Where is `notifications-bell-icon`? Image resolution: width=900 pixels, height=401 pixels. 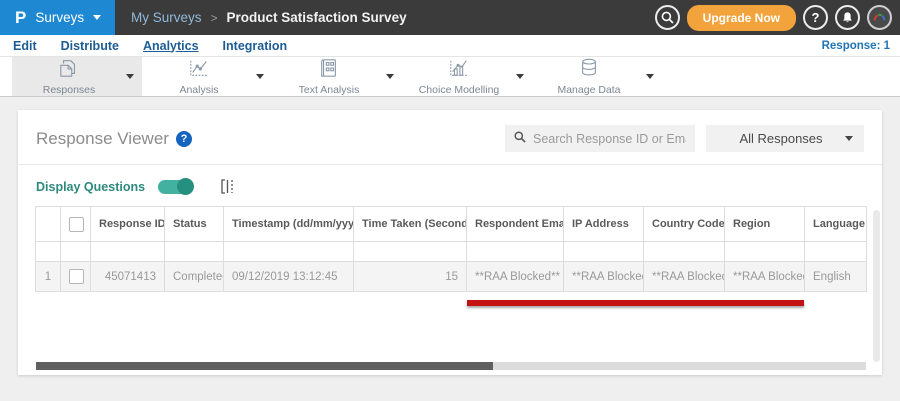
notifications-bell-icon is located at coordinates (847, 17).